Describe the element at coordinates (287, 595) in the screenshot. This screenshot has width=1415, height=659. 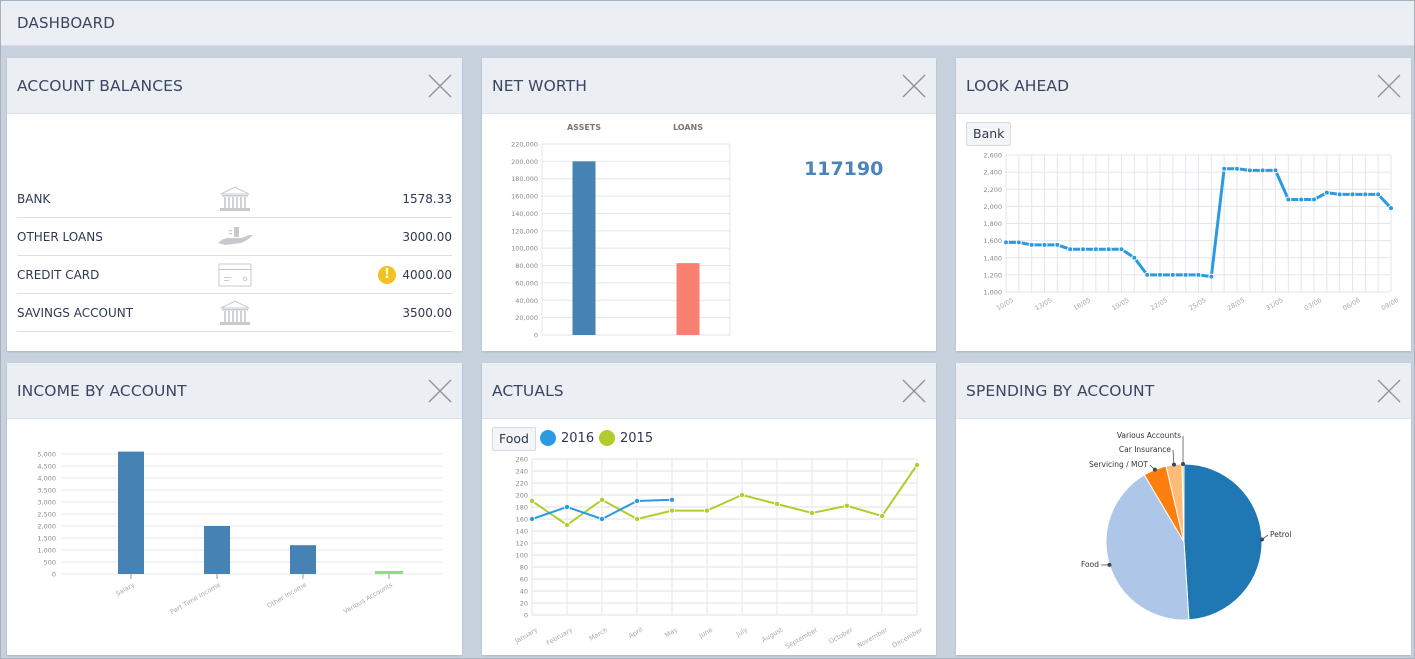
I see `x-tick-label: Other Income` at that location.